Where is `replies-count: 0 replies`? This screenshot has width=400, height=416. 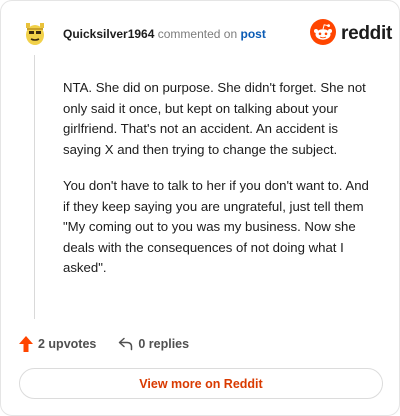
replies-count: 0 replies is located at coordinates (164, 344).